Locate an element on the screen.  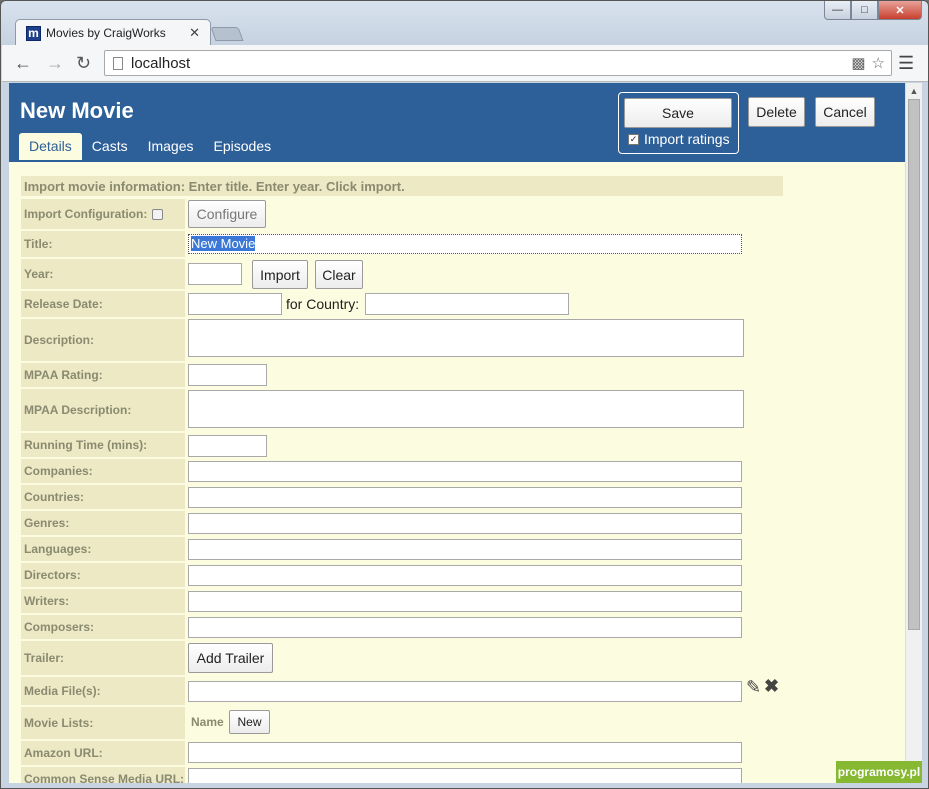
tab-title: Movies by CraigWorks is located at coordinates (106, 33).